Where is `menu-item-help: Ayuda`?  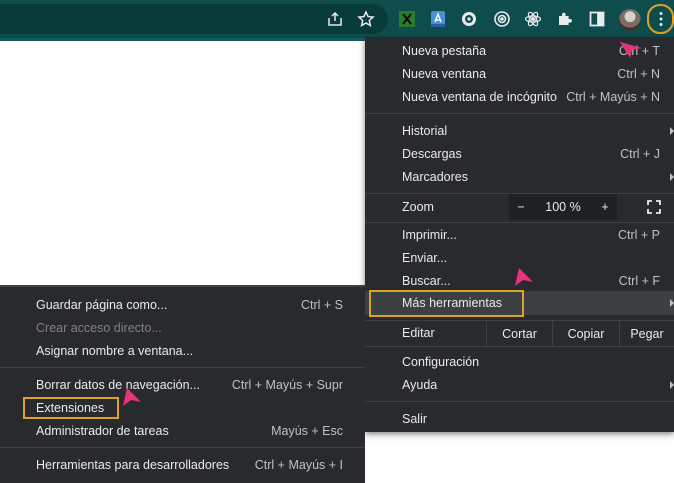 menu-item-help: Ayuda is located at coordinates (519, 384).